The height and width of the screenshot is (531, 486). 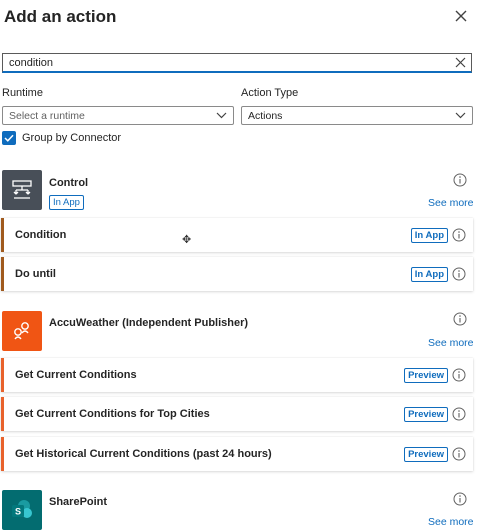 I want to click on action-type-label: Action Type, so click(x=270, y=93).